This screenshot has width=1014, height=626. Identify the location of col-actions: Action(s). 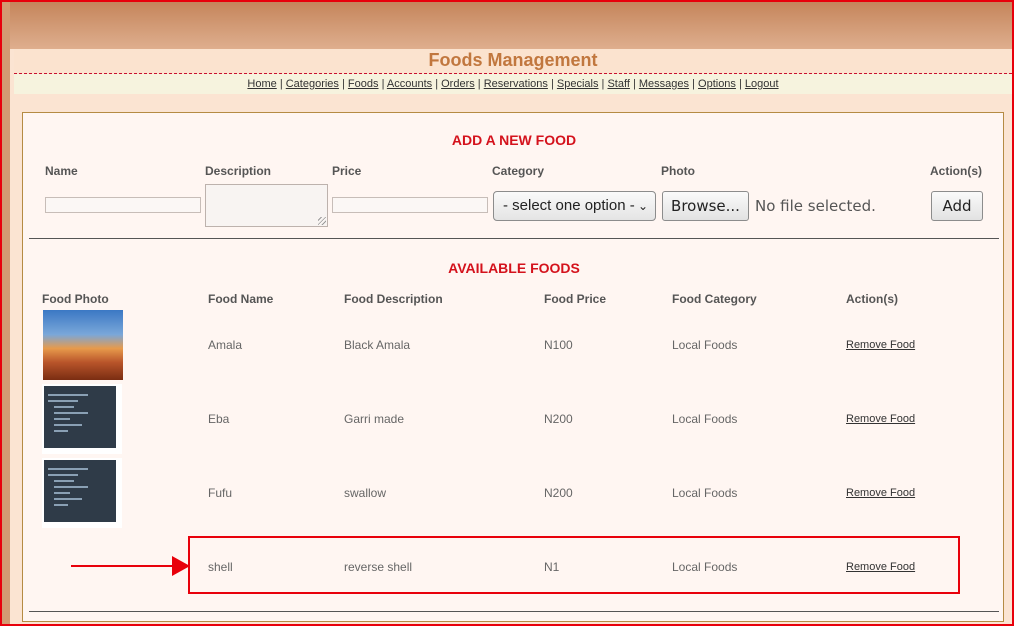
(872, 299).